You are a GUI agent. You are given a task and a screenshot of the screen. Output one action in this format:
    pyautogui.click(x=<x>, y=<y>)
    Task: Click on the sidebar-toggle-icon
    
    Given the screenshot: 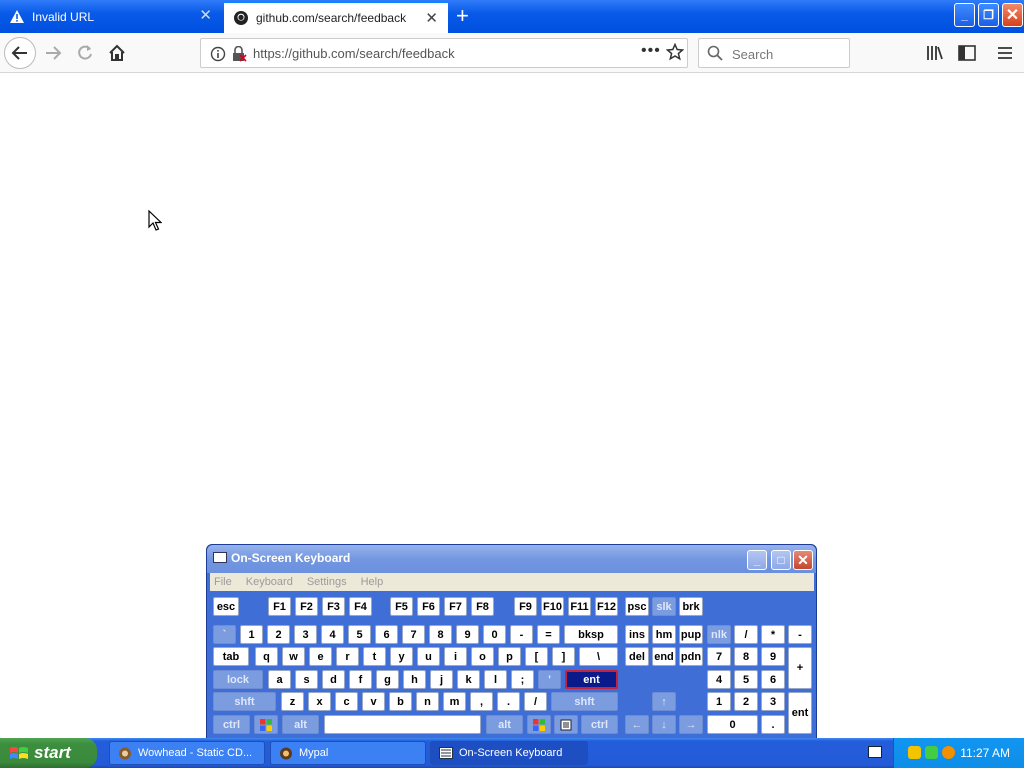 What is the action you would take?
    pyautogui.click(x=967, y=53)
    